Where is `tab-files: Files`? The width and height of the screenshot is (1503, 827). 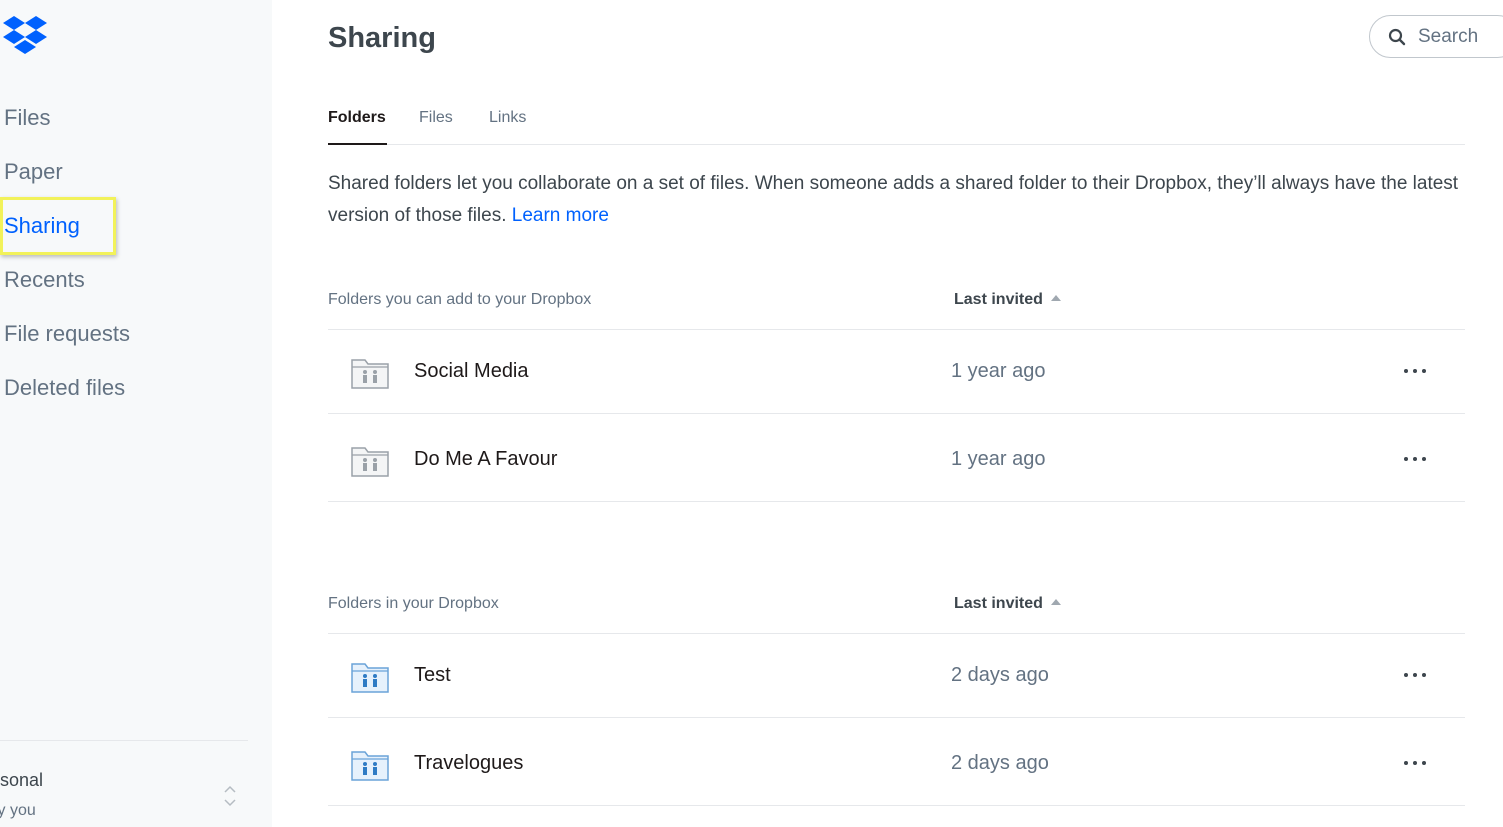 tab-files: Files is located at coordinates (436, 118).